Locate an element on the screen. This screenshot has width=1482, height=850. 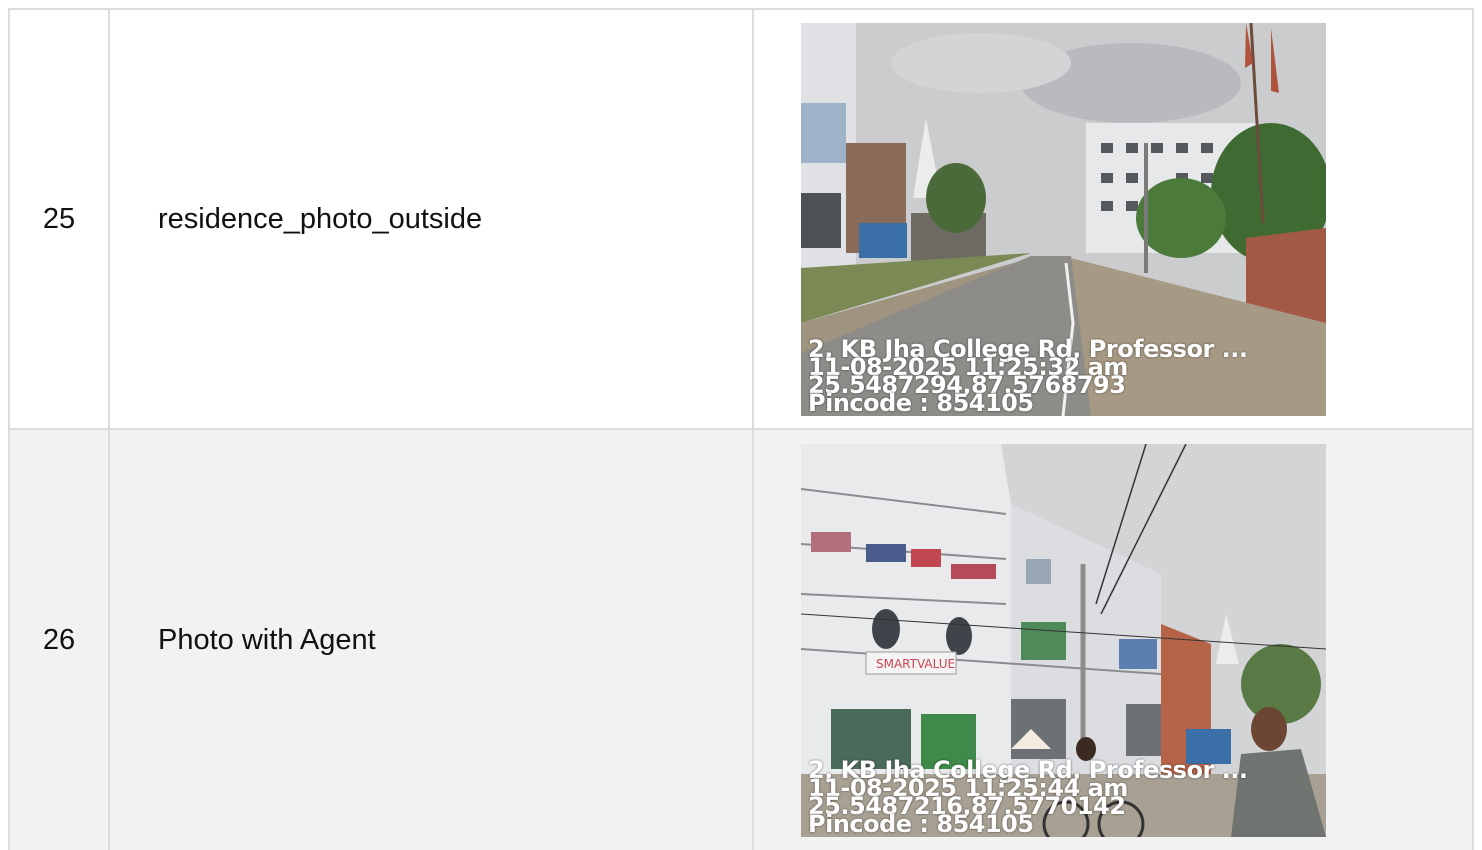
row-number: 25 is located at coordinates (60, 219).